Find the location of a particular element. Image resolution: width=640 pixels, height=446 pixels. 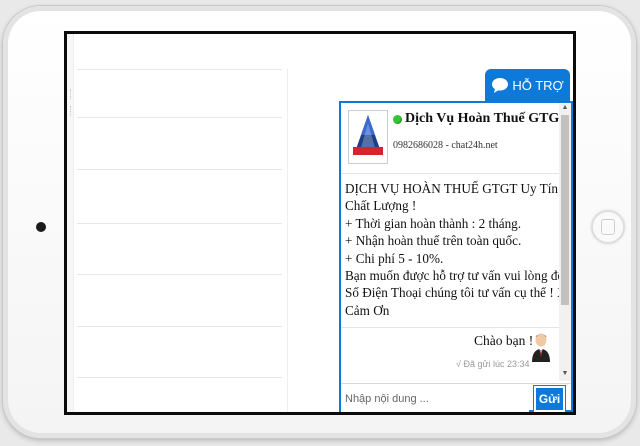

sent-status: √ Đã gửi lúc 23:34 is located at coordinates (493, 364).